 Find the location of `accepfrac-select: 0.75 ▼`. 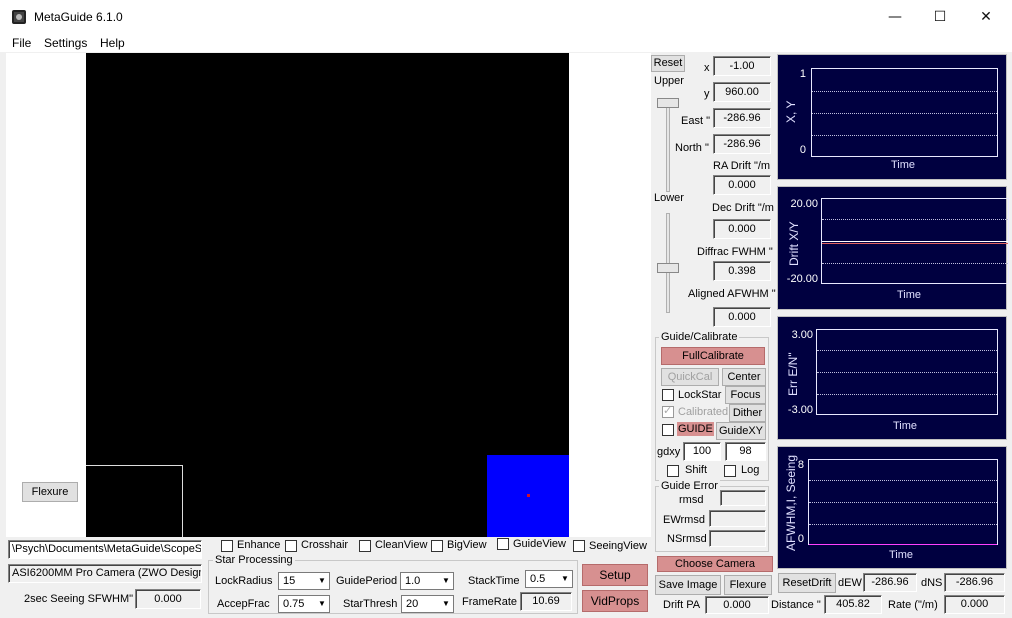

accepfrac-select: 0.75 ▼ is located at coordinates (304, 604).